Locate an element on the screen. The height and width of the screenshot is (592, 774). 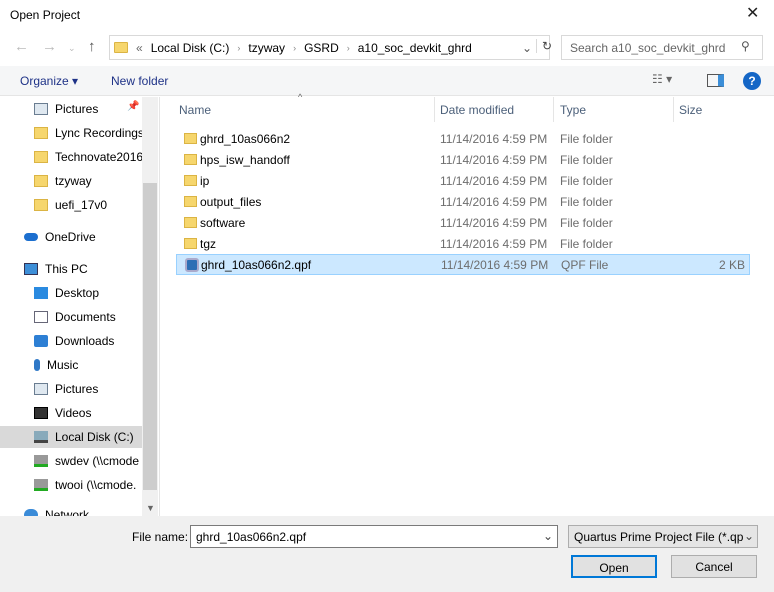
sidebar-item-label: Desktop is located at coordinates (77, 293).